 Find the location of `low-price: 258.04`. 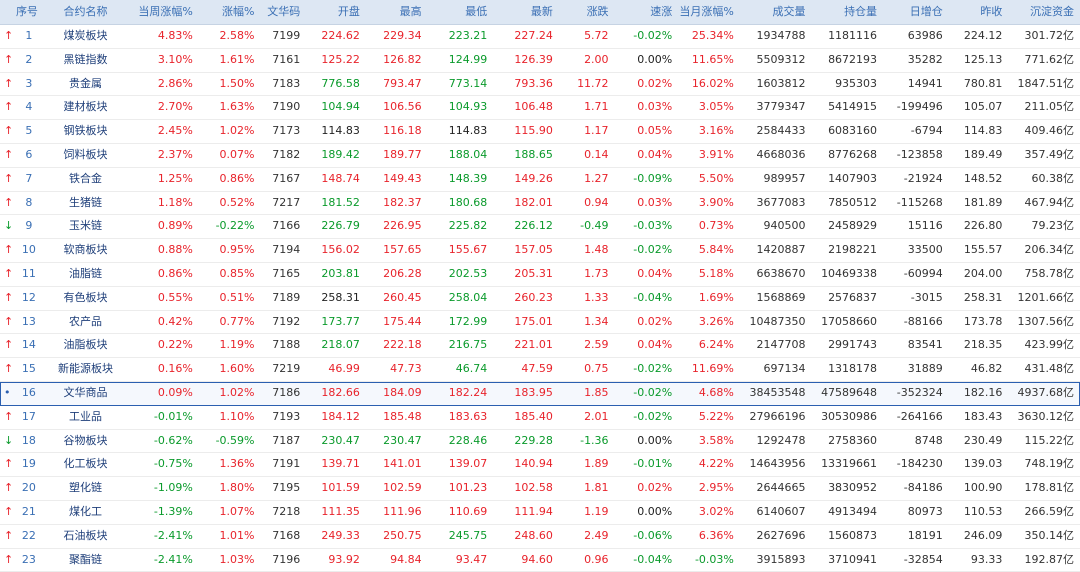

low-price: 258.04 is located at coordinates (468, 297).